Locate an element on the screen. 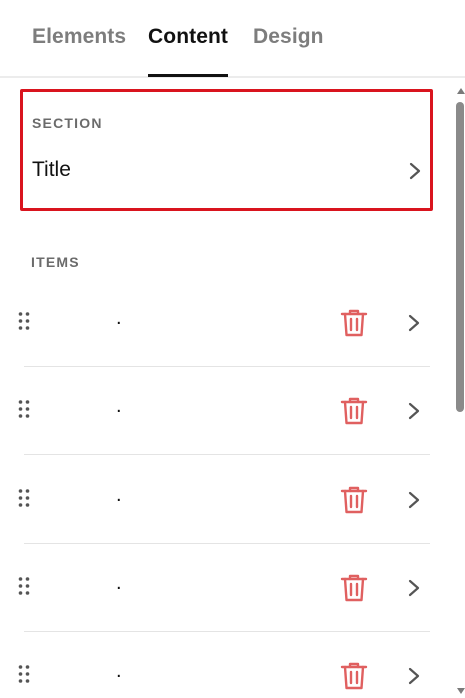 The image size is (465, 698). tab-design: Design is located at coordinates (288, 51).